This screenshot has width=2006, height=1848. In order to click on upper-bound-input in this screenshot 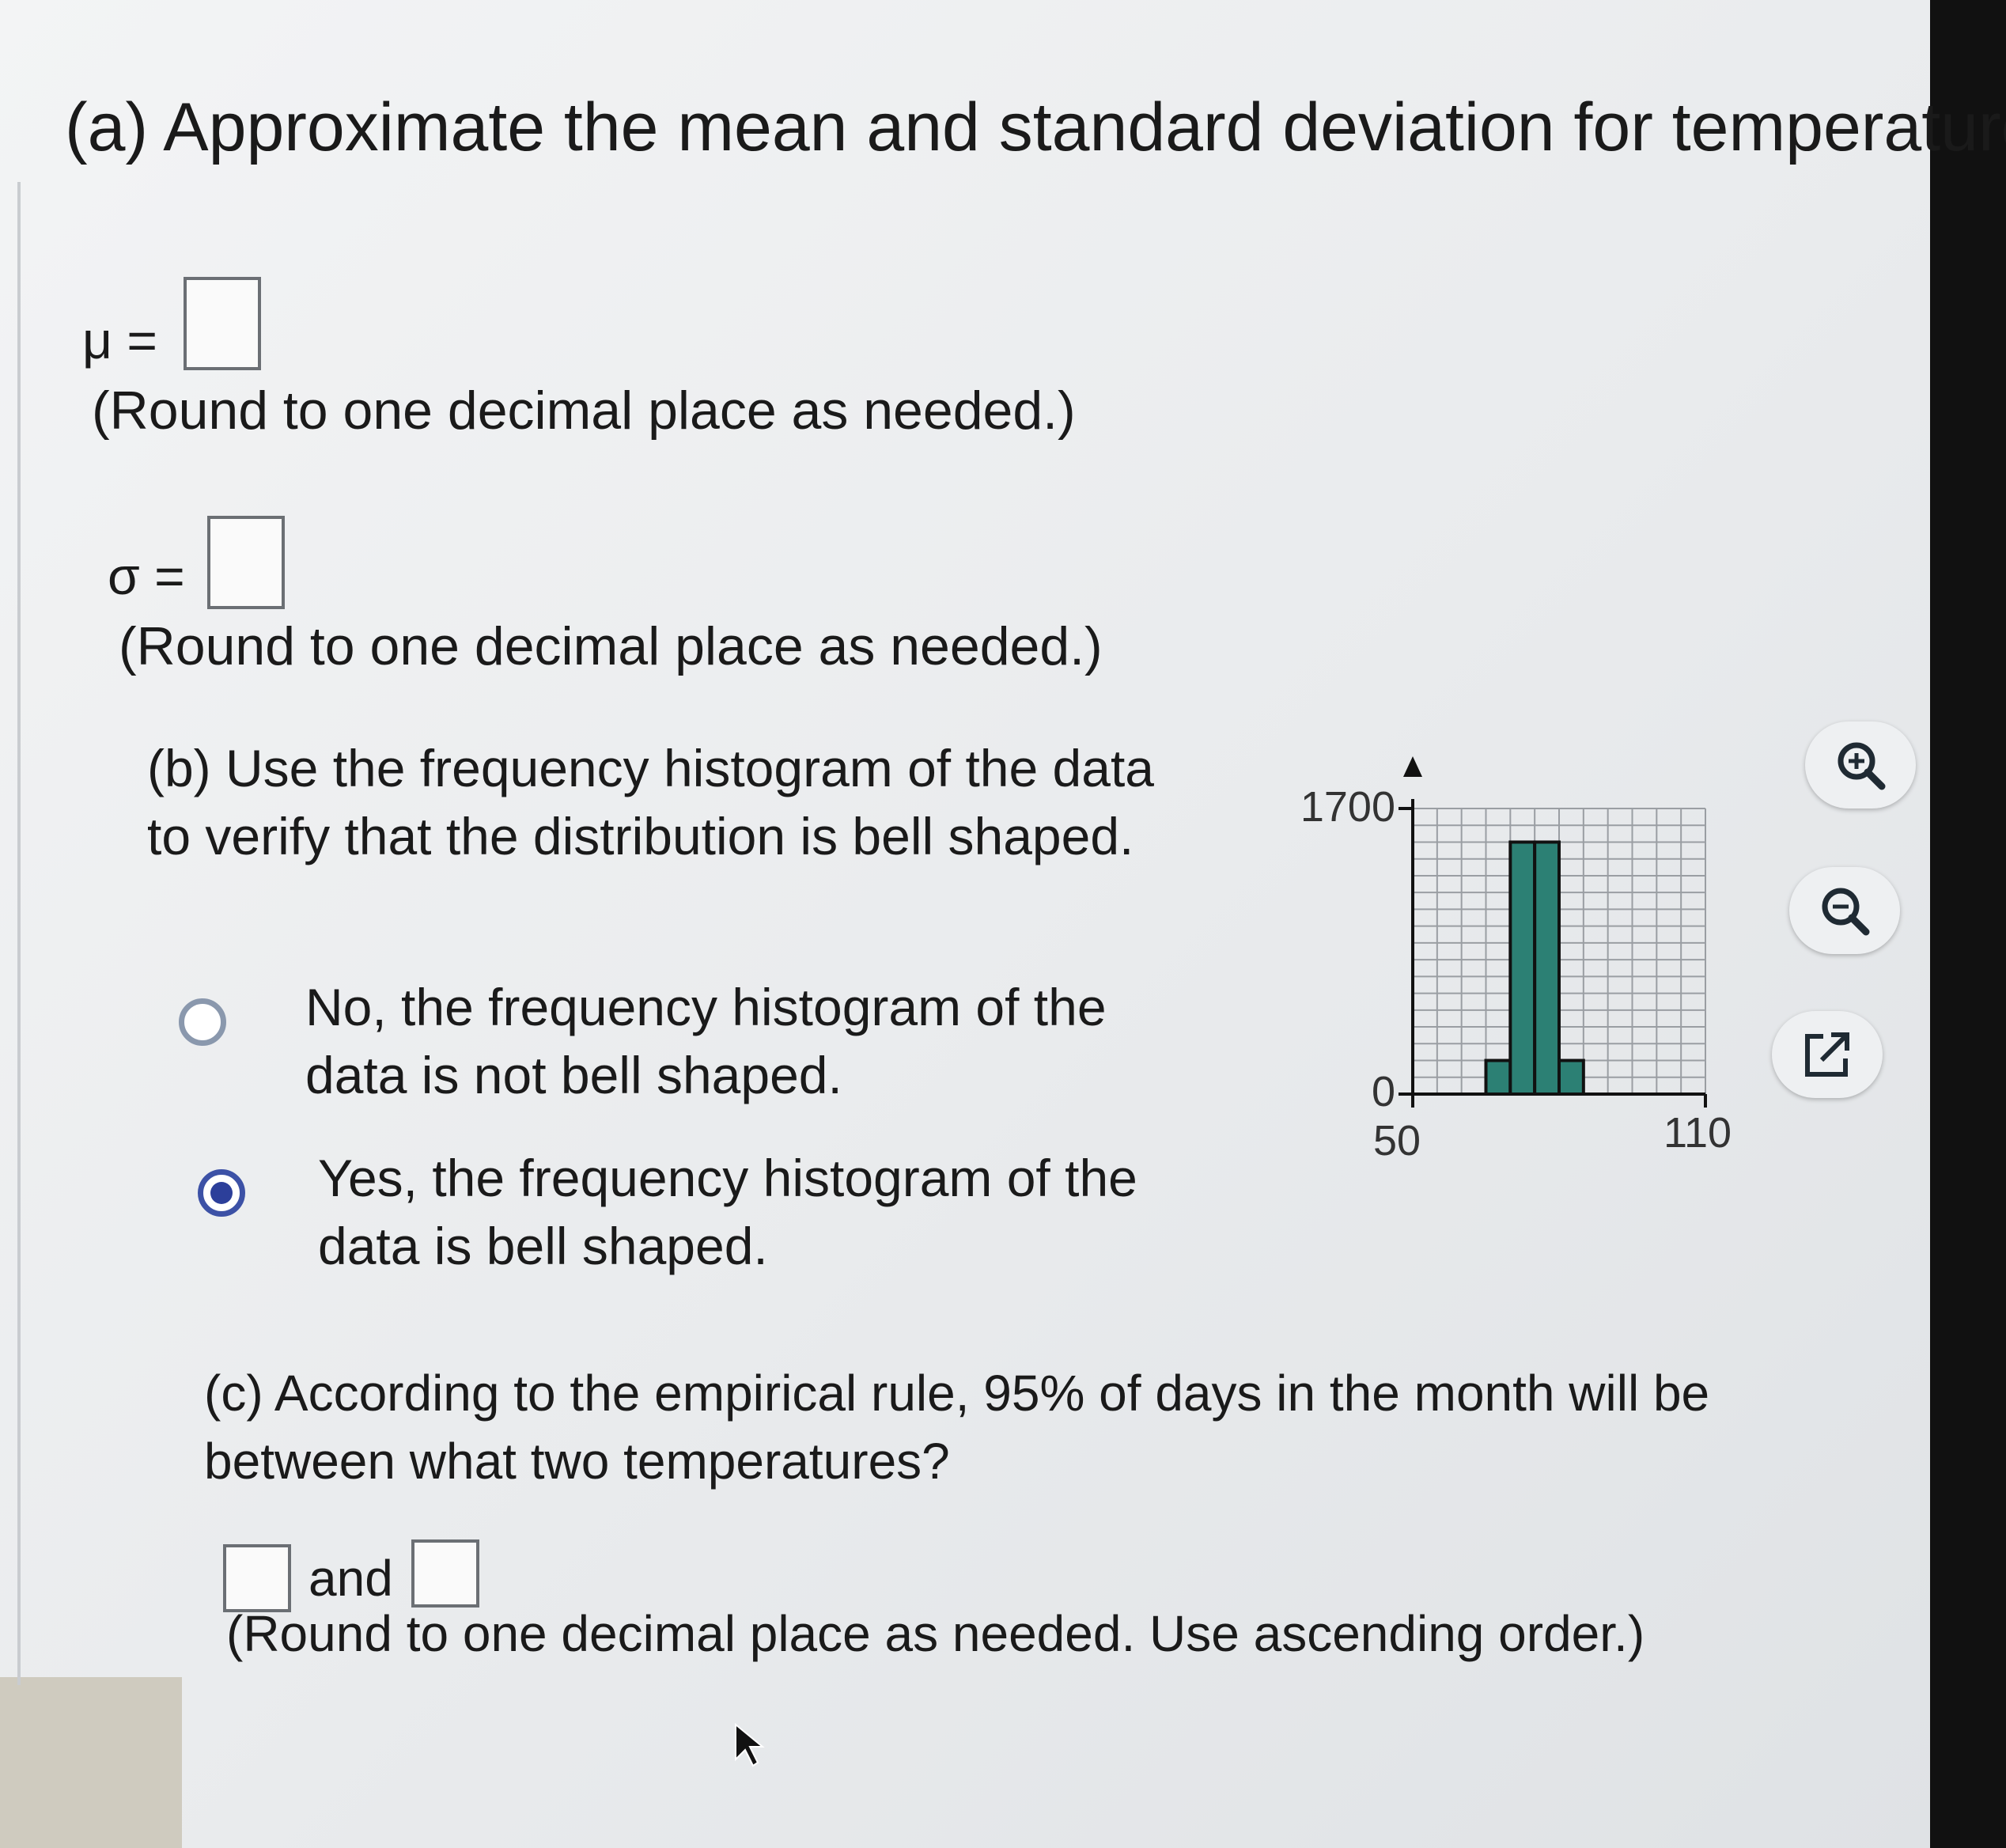, I will do `click(445, 1574)`.